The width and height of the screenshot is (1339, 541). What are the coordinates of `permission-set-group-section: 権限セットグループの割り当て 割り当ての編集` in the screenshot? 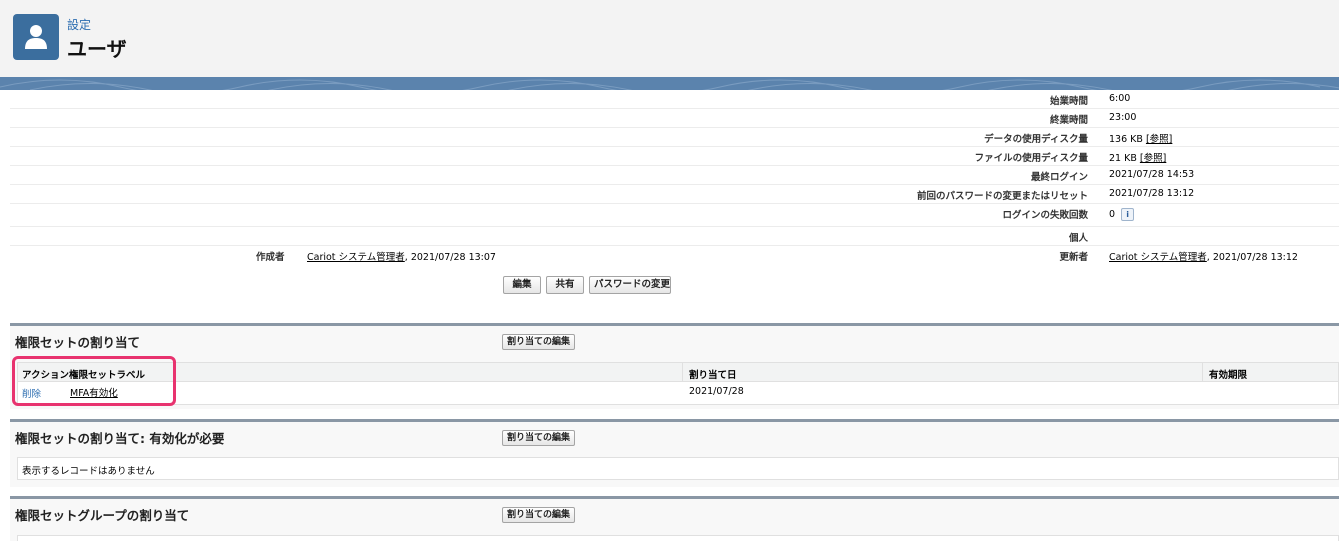 It's located at (674, 518).